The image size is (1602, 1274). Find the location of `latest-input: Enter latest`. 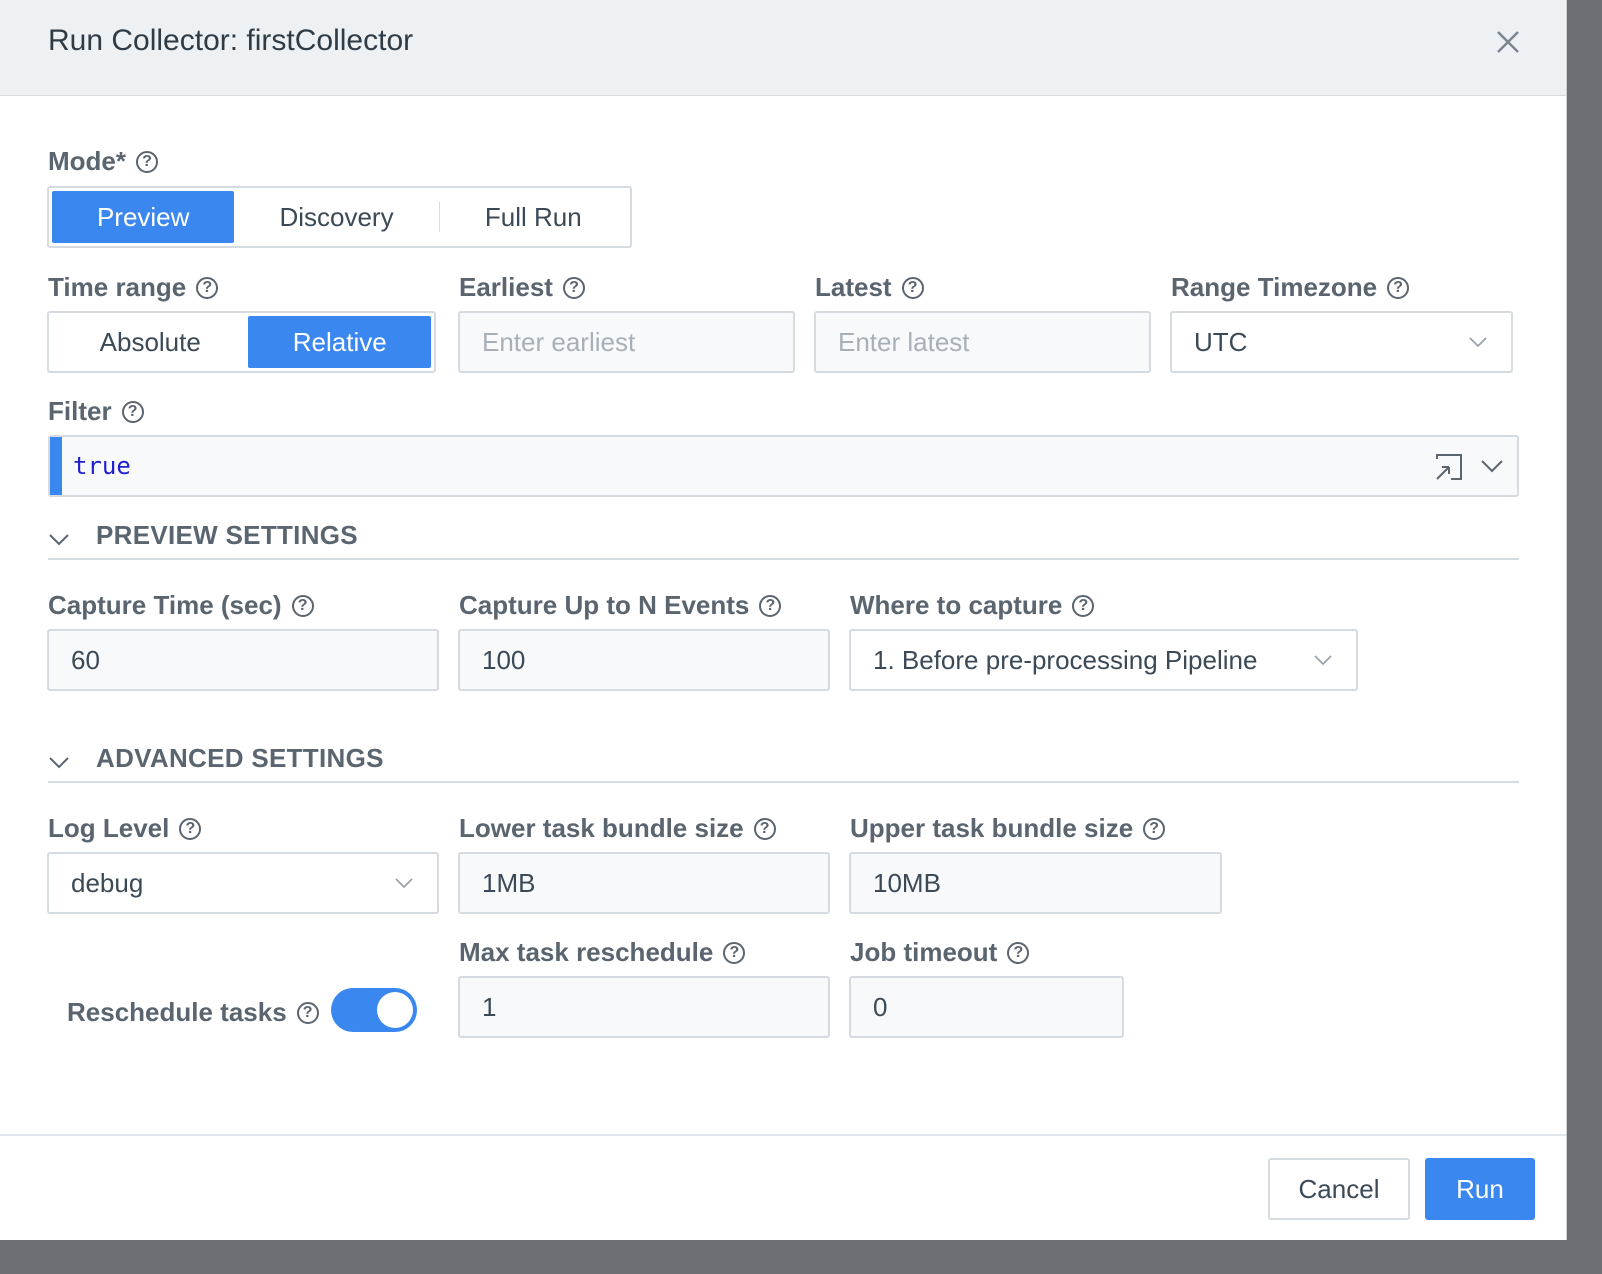

latest-input: Enter latest is located at coordinates (982, 342).